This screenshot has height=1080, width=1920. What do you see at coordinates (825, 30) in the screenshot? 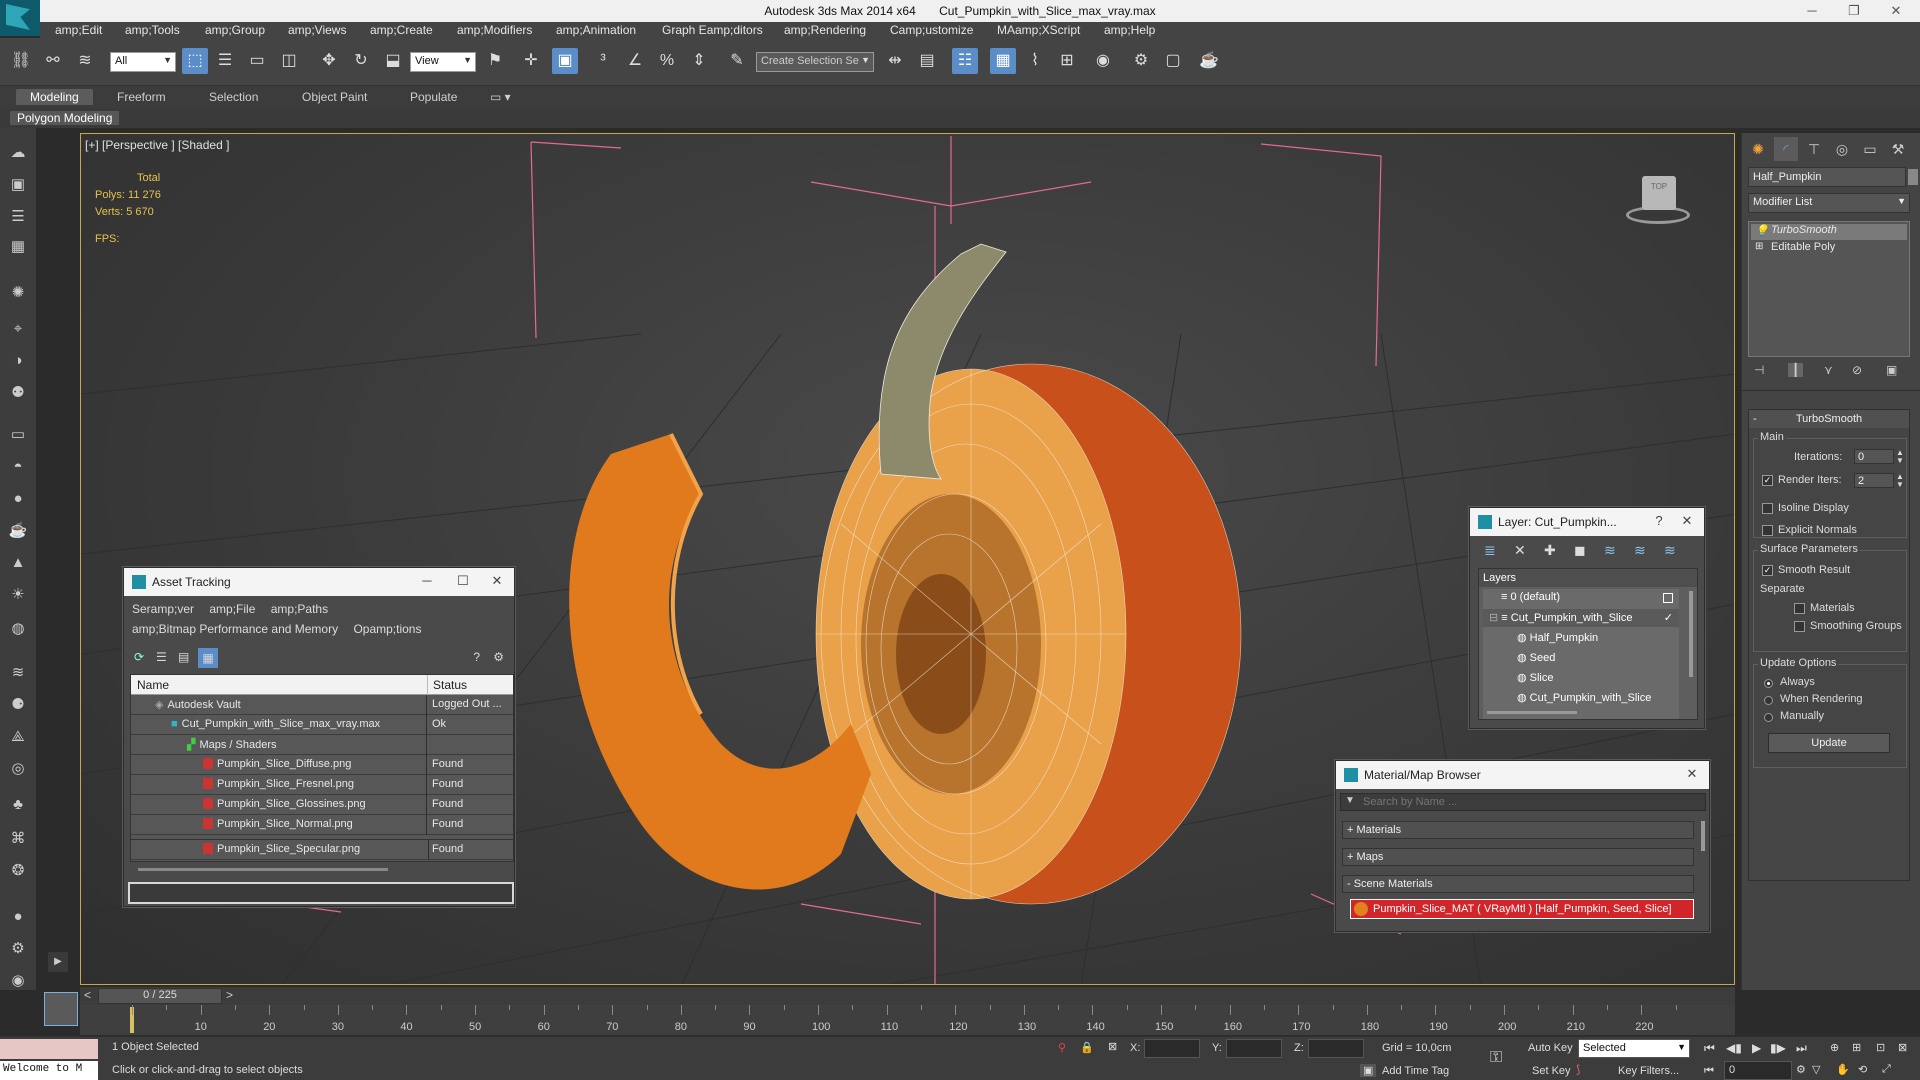
I see `menu-rendering: amp;Rendering` at bounding box center [825, 30].